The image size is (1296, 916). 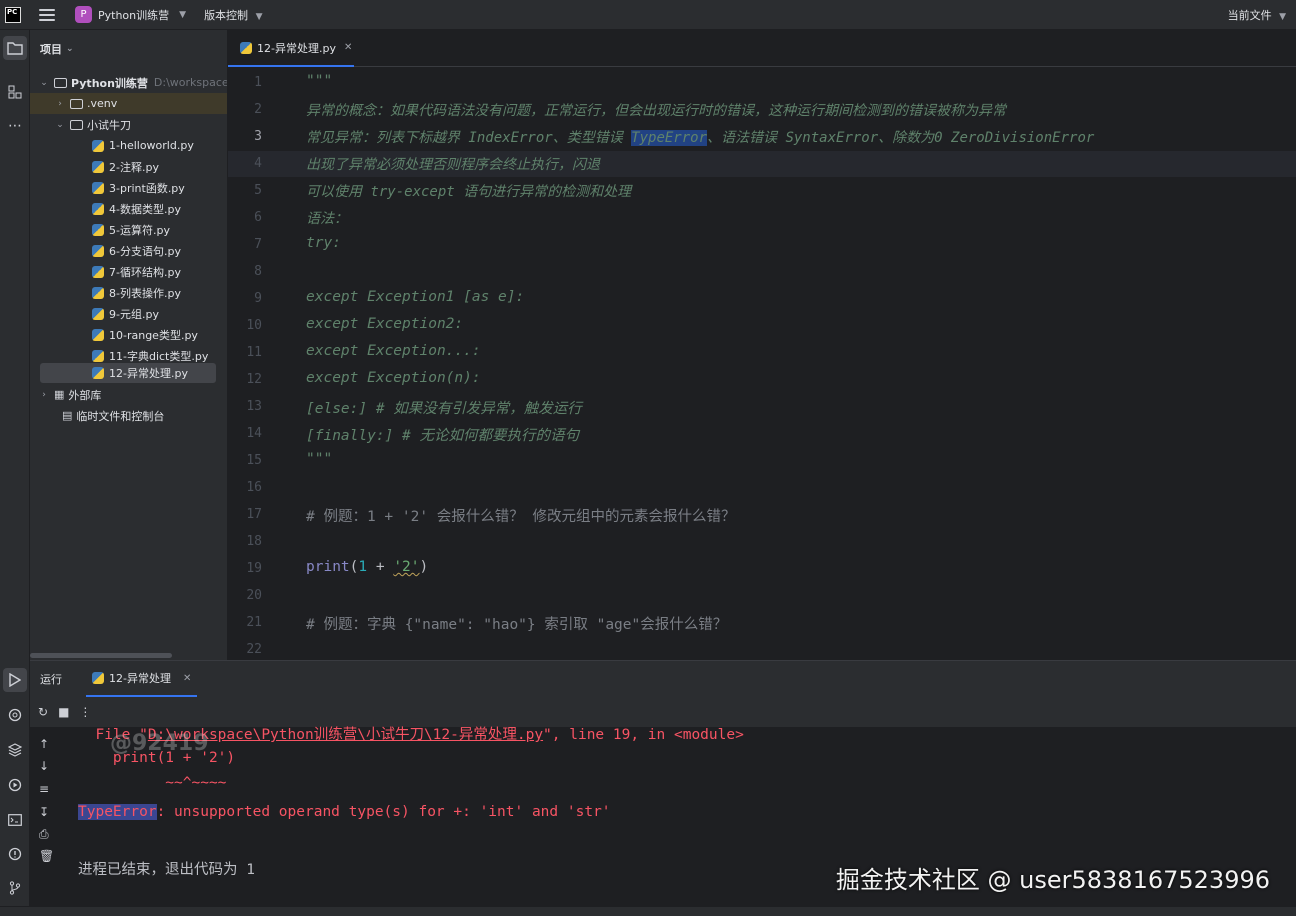 I want to click on tree-external-libraries: › ▦ 外部库, so click(x=69, y=394).